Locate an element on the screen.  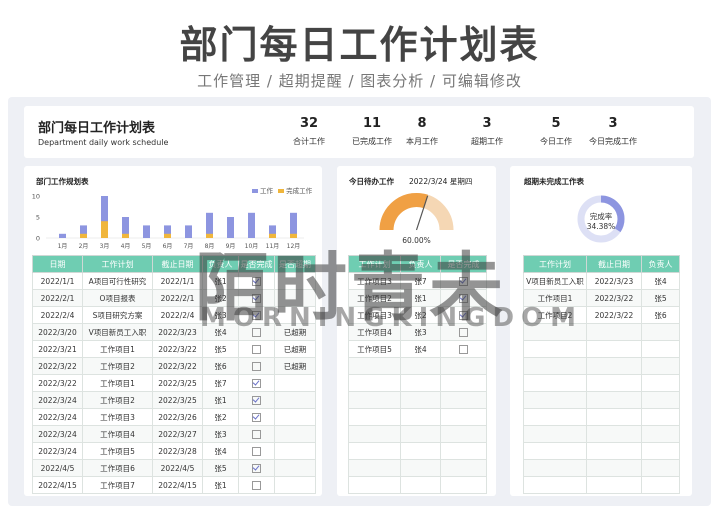
bar-work is located at coordinates (146, 231).